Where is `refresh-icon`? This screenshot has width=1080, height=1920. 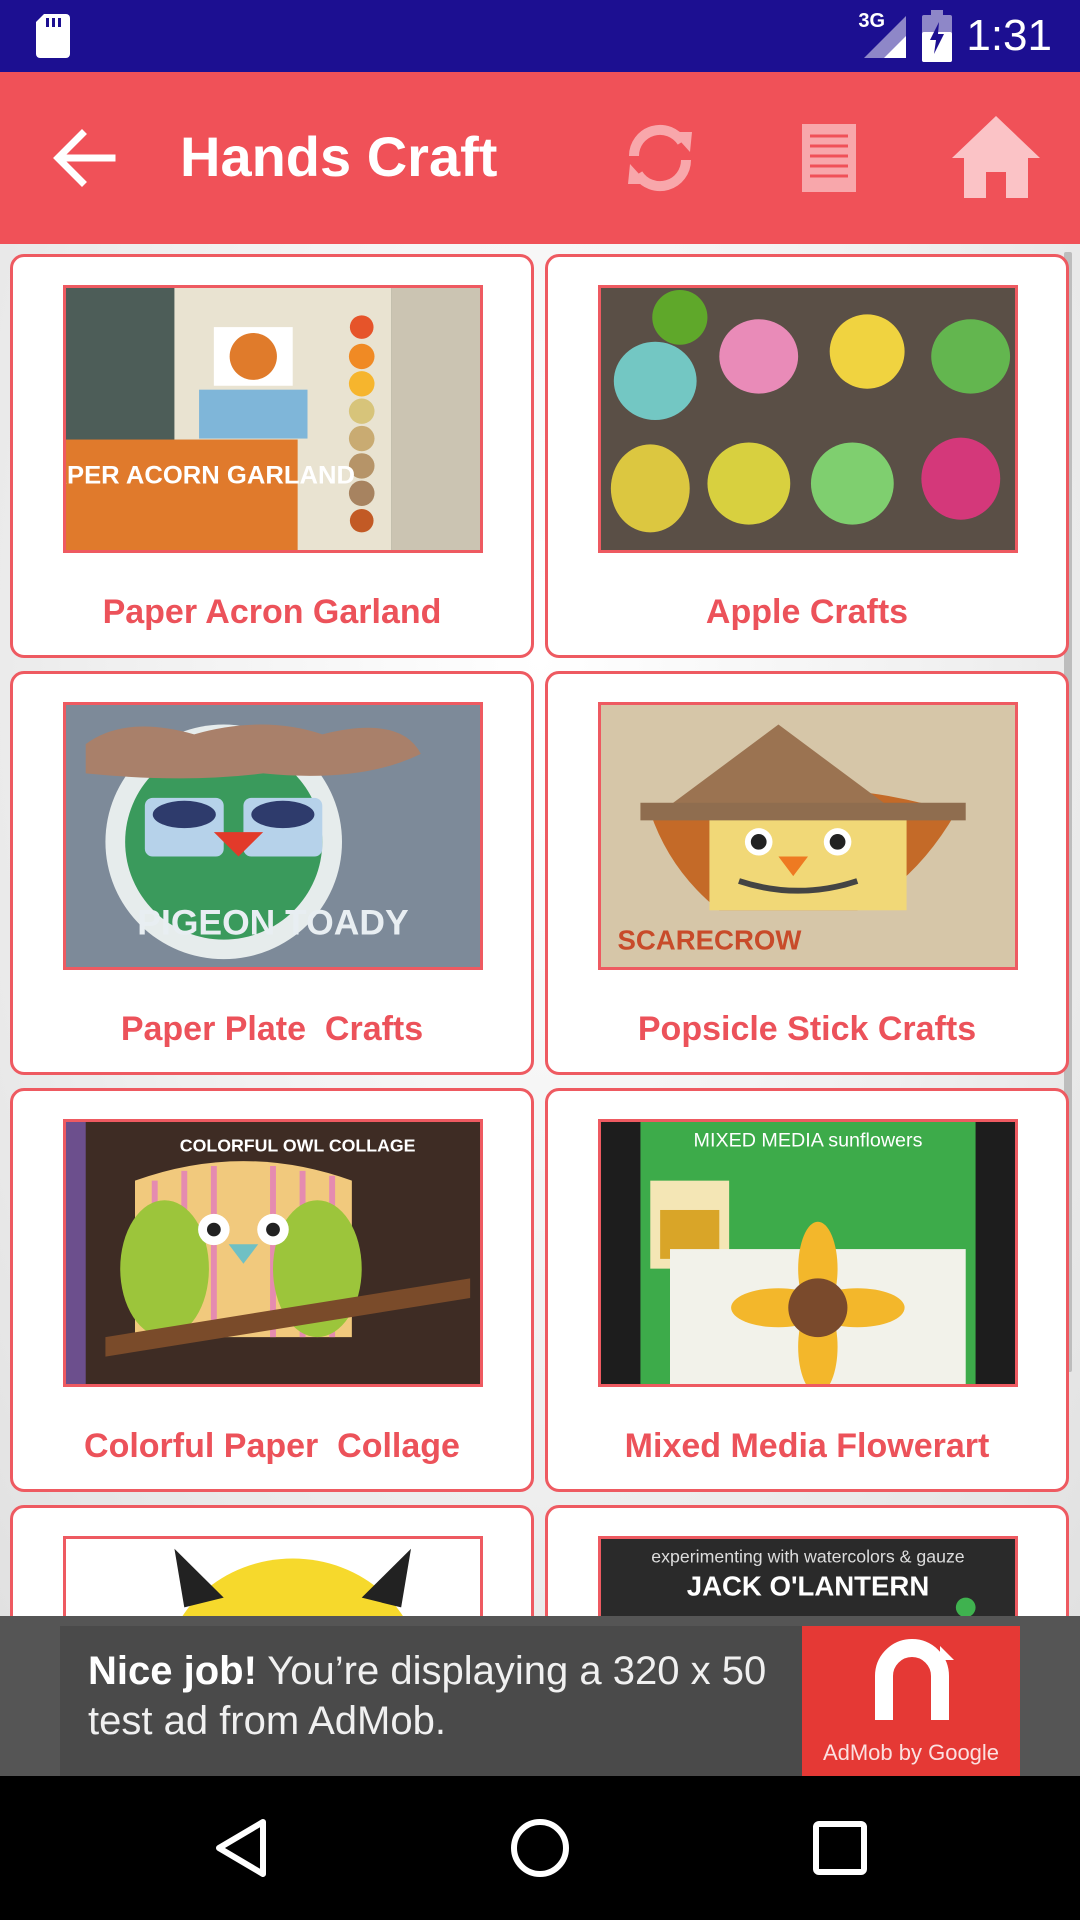 refresh-icon is located at coordinates (660, 158).